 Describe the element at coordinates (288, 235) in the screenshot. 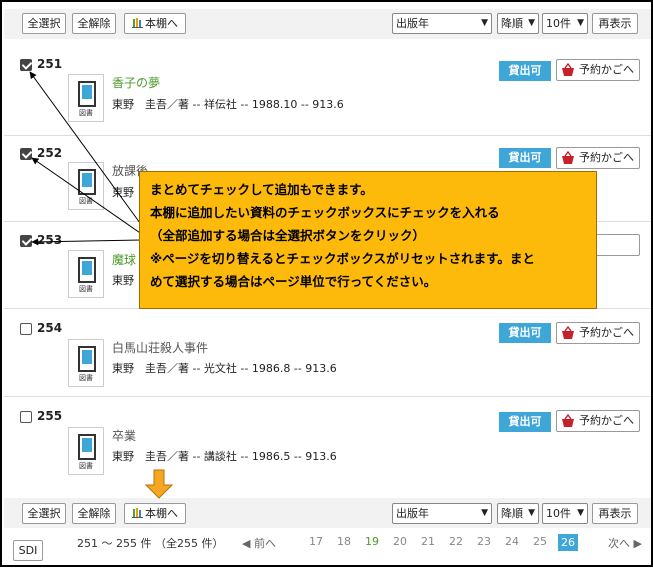

I see `callout-line: （全部追加する場合は全選択ボタンをクリック）` at that location.